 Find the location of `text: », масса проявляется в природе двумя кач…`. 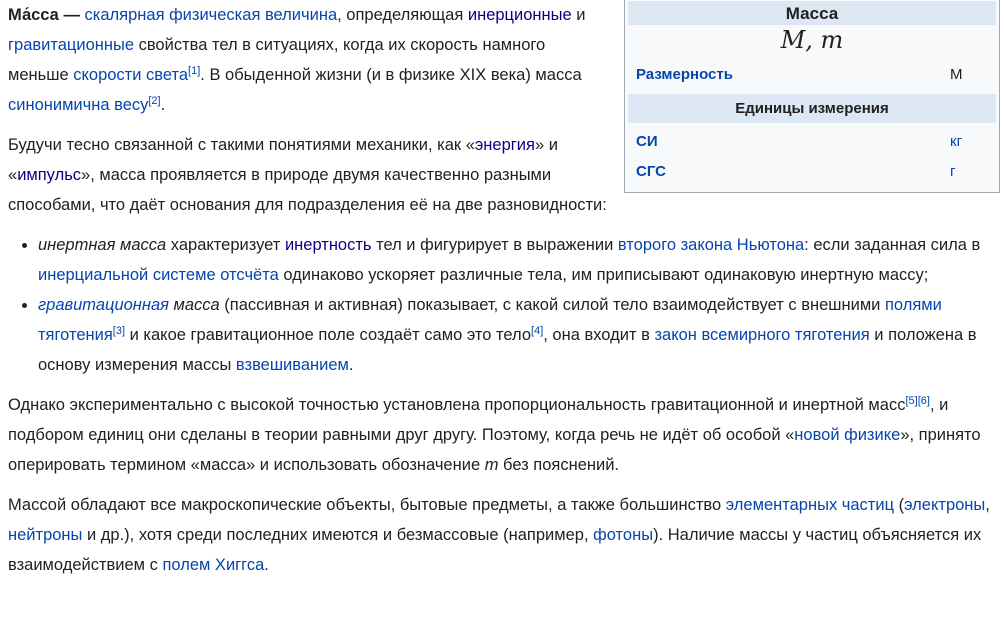

text: », масса проявляется в природе двумя кач… is located at coordinates (307, 190).